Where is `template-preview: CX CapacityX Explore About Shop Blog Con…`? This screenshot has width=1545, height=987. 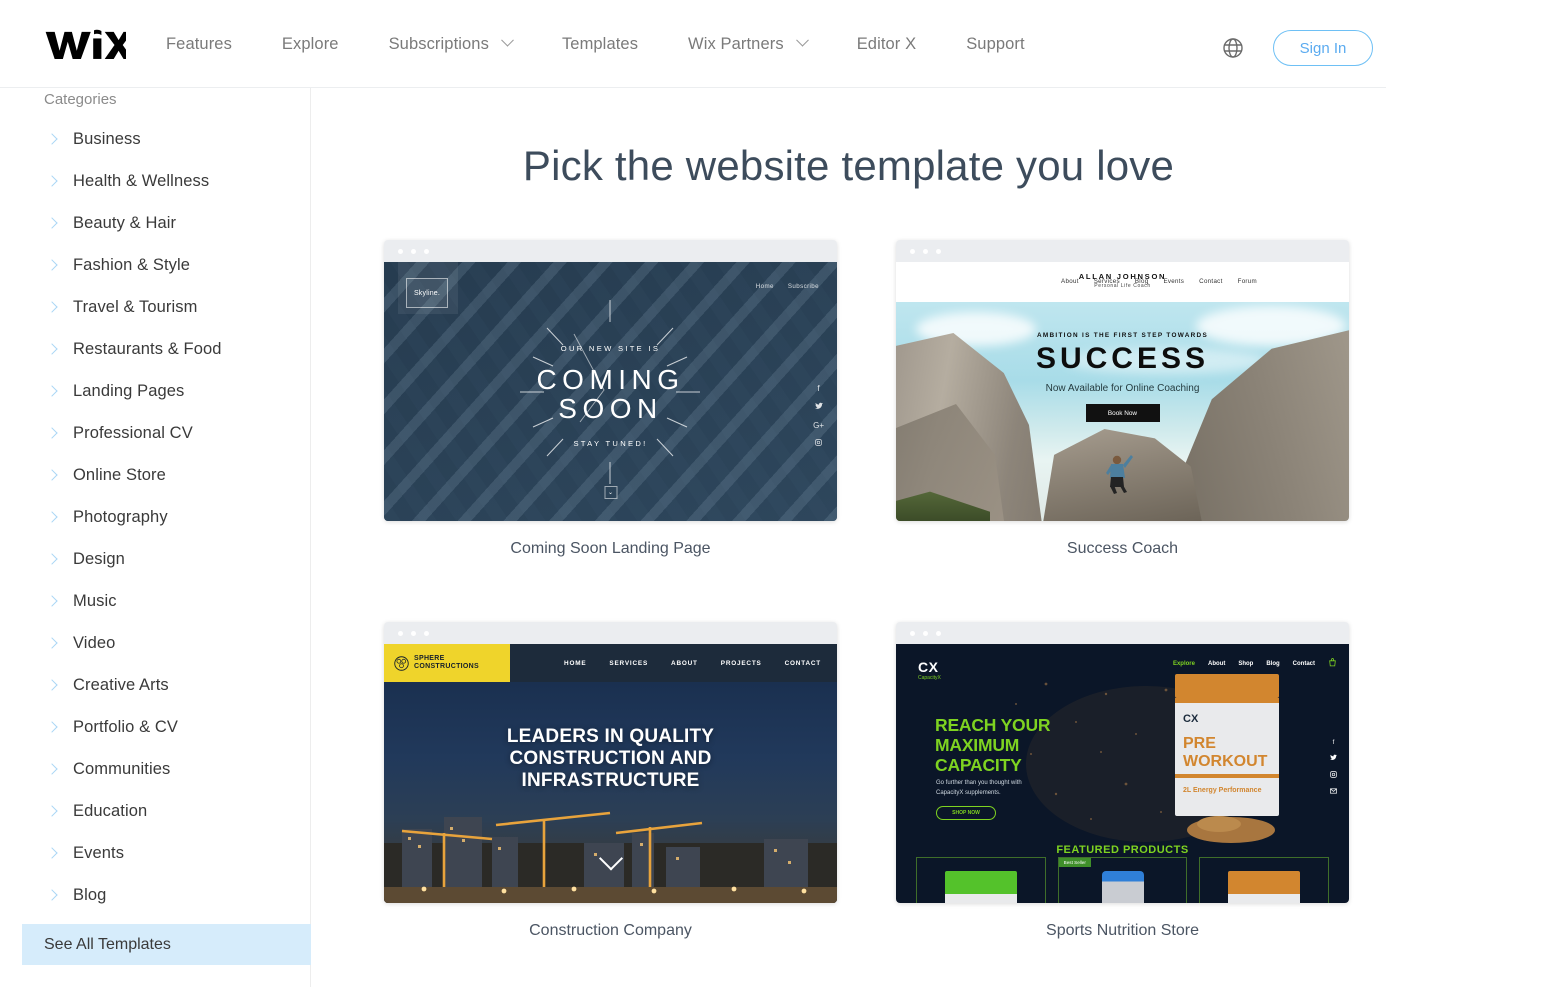
template-preview: CX CapacityX Explore About Shop Blog Con… is located at coordinates (1122, 762).